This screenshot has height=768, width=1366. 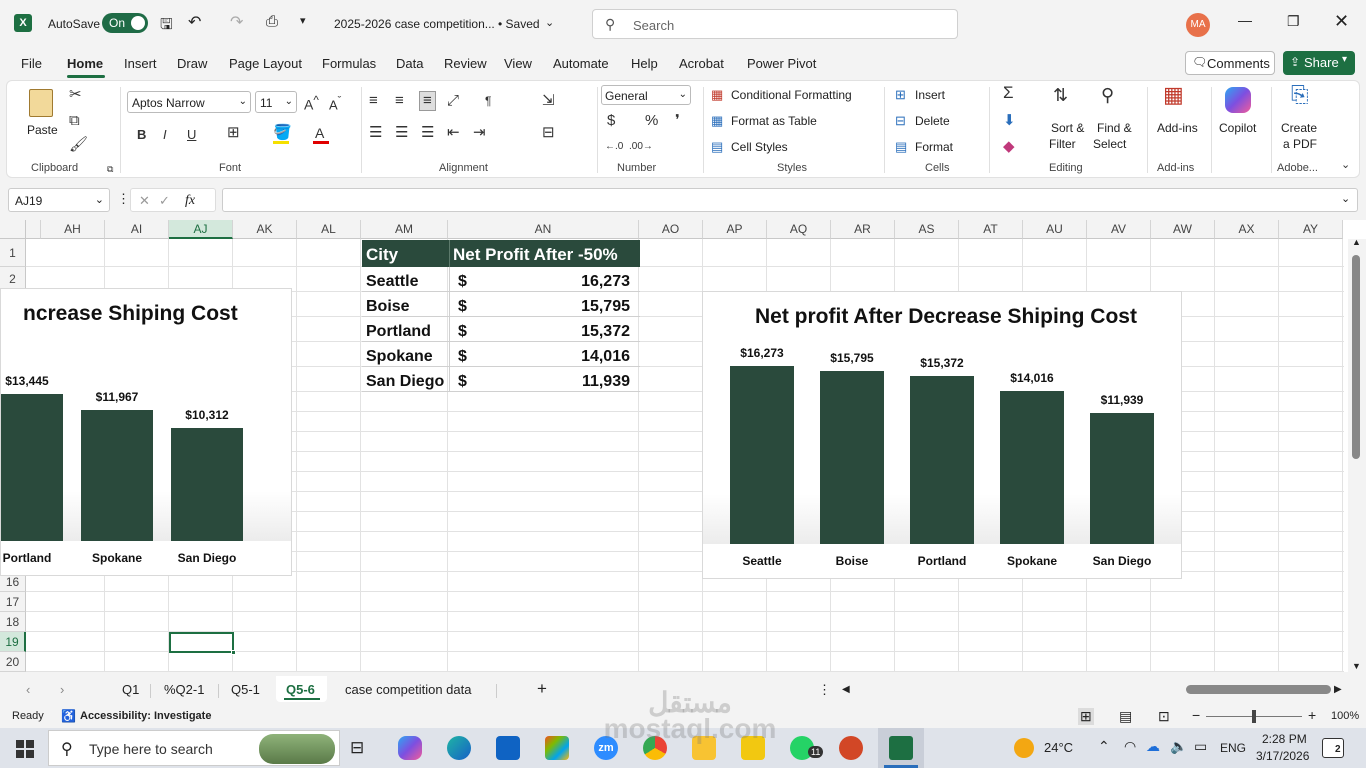 I want to click on fill-handle, so click(x=233, y=652).